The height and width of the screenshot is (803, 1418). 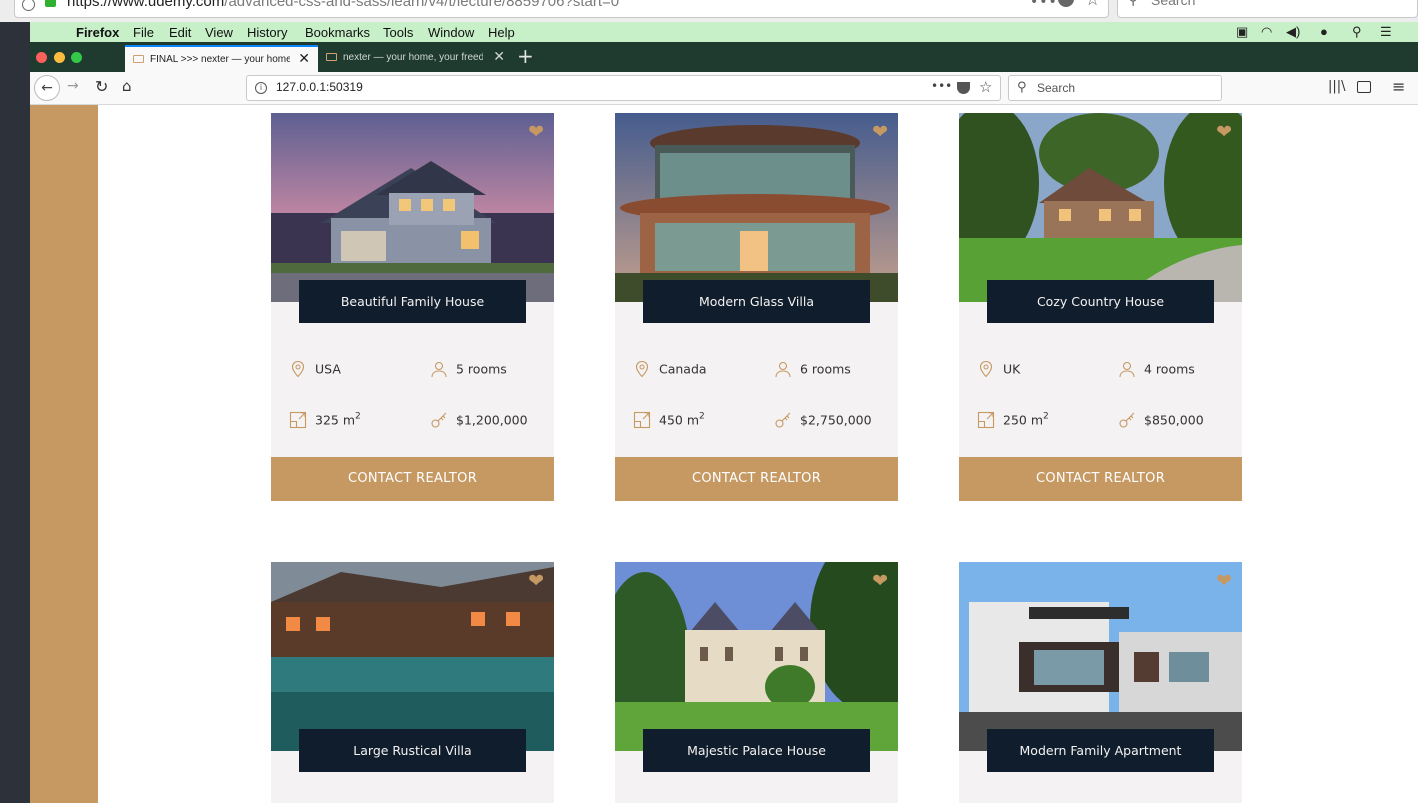 I want to click on home-icon: ⌂, so click(x=127, y=86).